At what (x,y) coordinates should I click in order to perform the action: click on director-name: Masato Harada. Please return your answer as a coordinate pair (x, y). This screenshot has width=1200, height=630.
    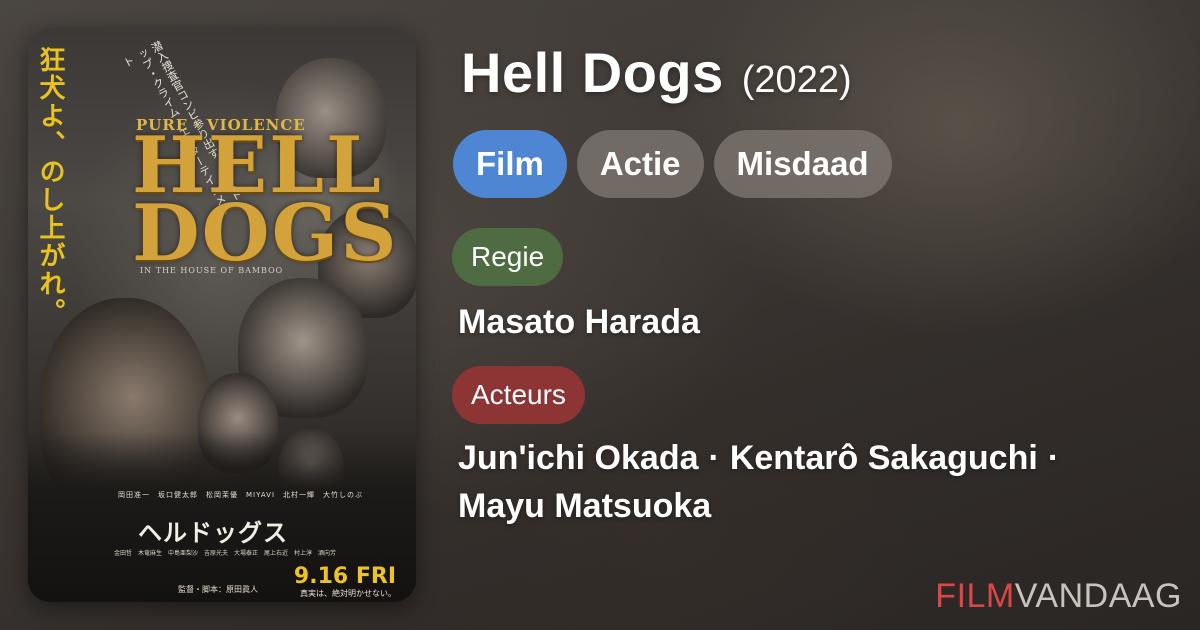
    Looking at the image, I should click on (579, 322).